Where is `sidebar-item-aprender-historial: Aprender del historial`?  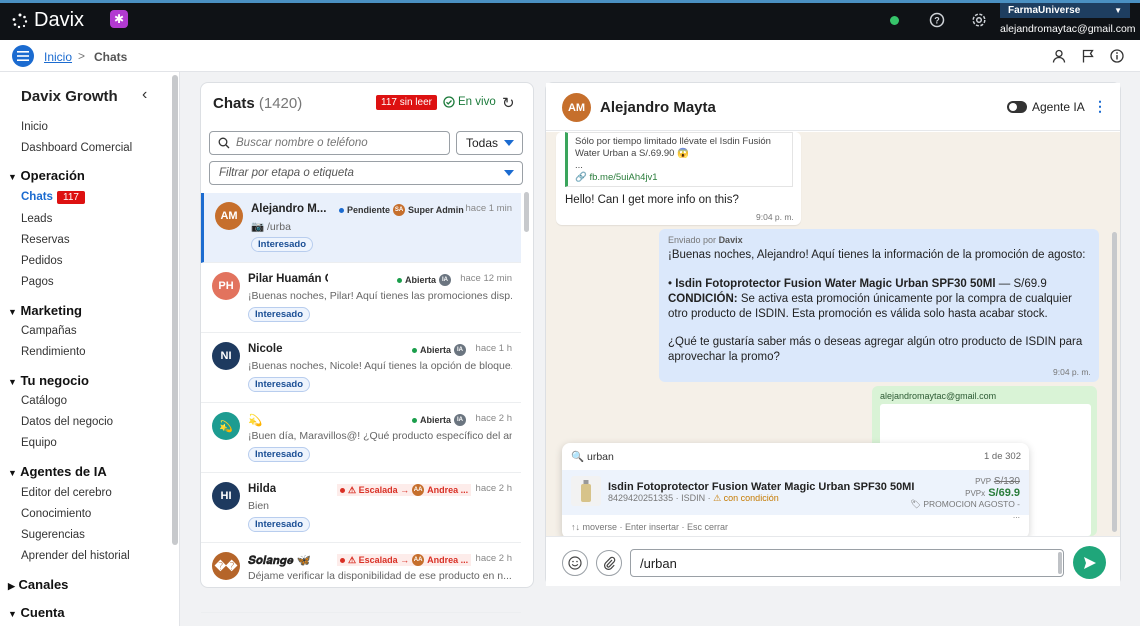 sidebar-item-aprender-historial: Aprender del historial is located at coordinates (75, 556).